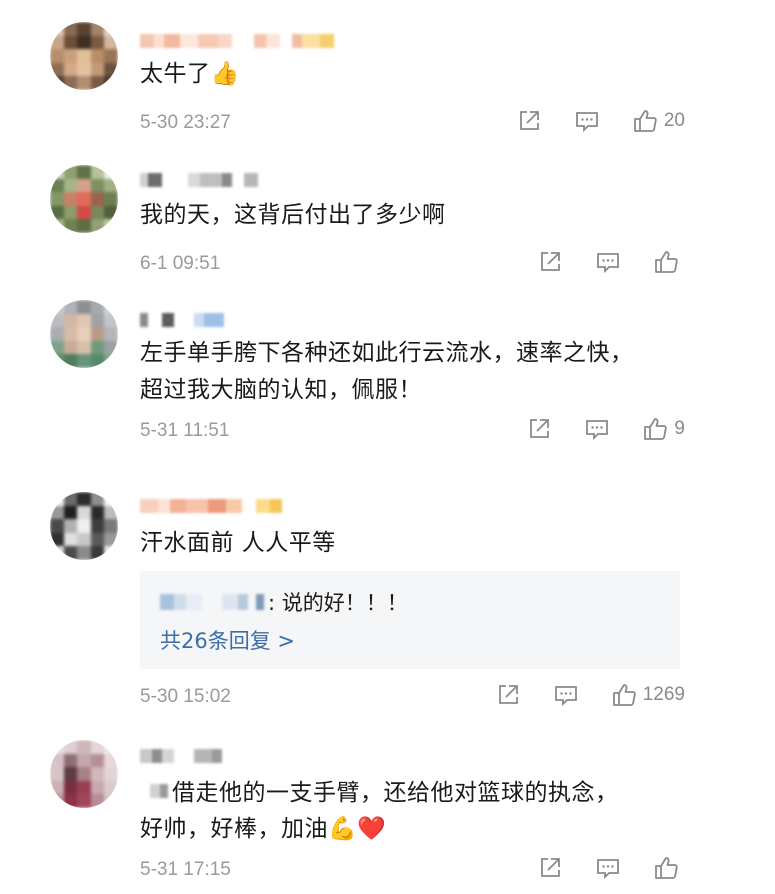 The image size is (775, 894). Describe the element at coordinates (395, 793) in the screenshot. I see `comment-text-line-1: 借走他的一支手臂，还给他对篮球的执念，` at that location.